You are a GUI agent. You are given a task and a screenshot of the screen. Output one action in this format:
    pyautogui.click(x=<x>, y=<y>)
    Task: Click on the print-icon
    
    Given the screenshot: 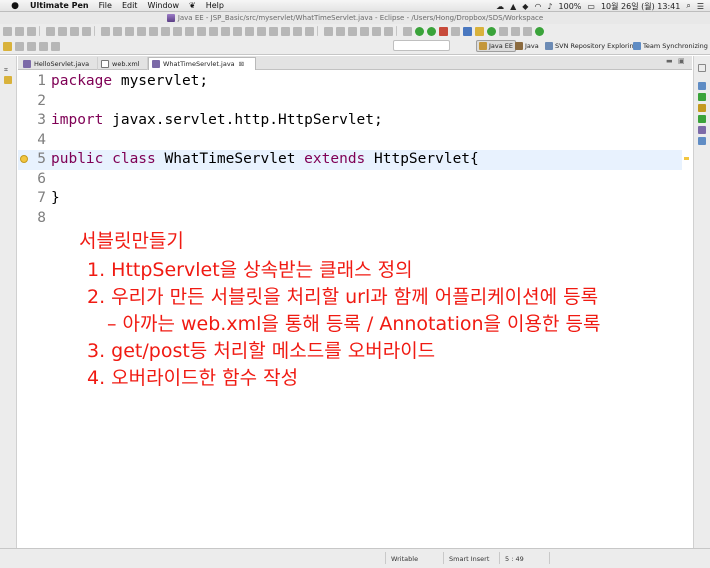 What is the action you would take?
    pyautogui.click(x=50, y=31)
    